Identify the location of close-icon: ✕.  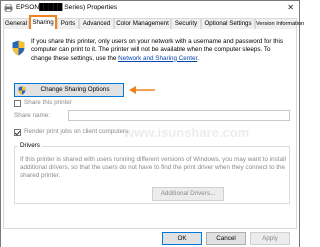
(290, 7).